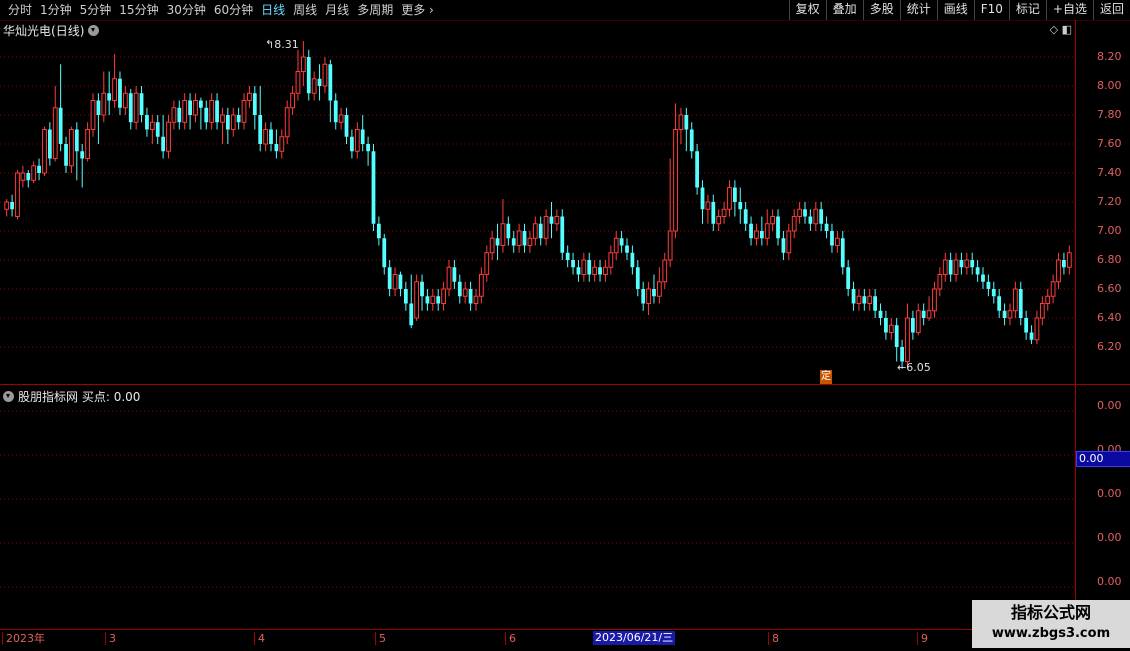  I want to click on period-tab-6: 日线, so click(273, 10).